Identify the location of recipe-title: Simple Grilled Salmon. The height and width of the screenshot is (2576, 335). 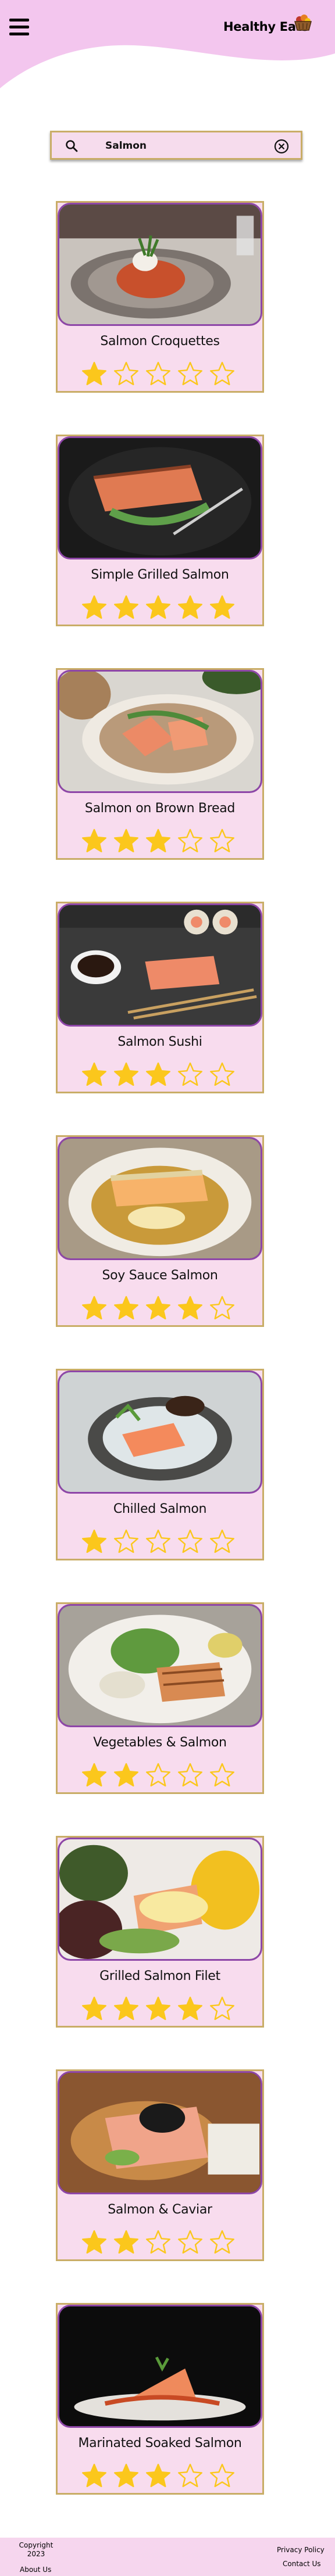
(160, 575).